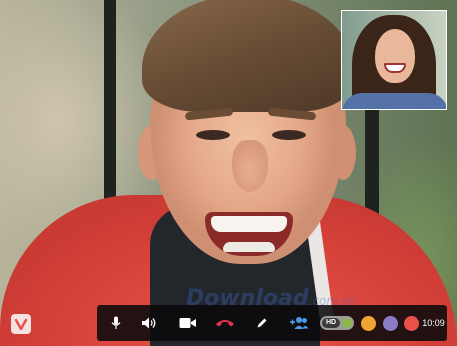 The image size is (457, 346). I want to click on mute-button, so click(116, 323).